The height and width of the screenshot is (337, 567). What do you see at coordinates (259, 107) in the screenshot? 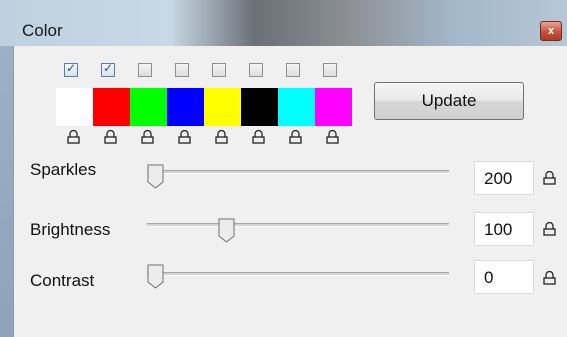
I see `color-swatch-black` at bounding box center [259, 107].